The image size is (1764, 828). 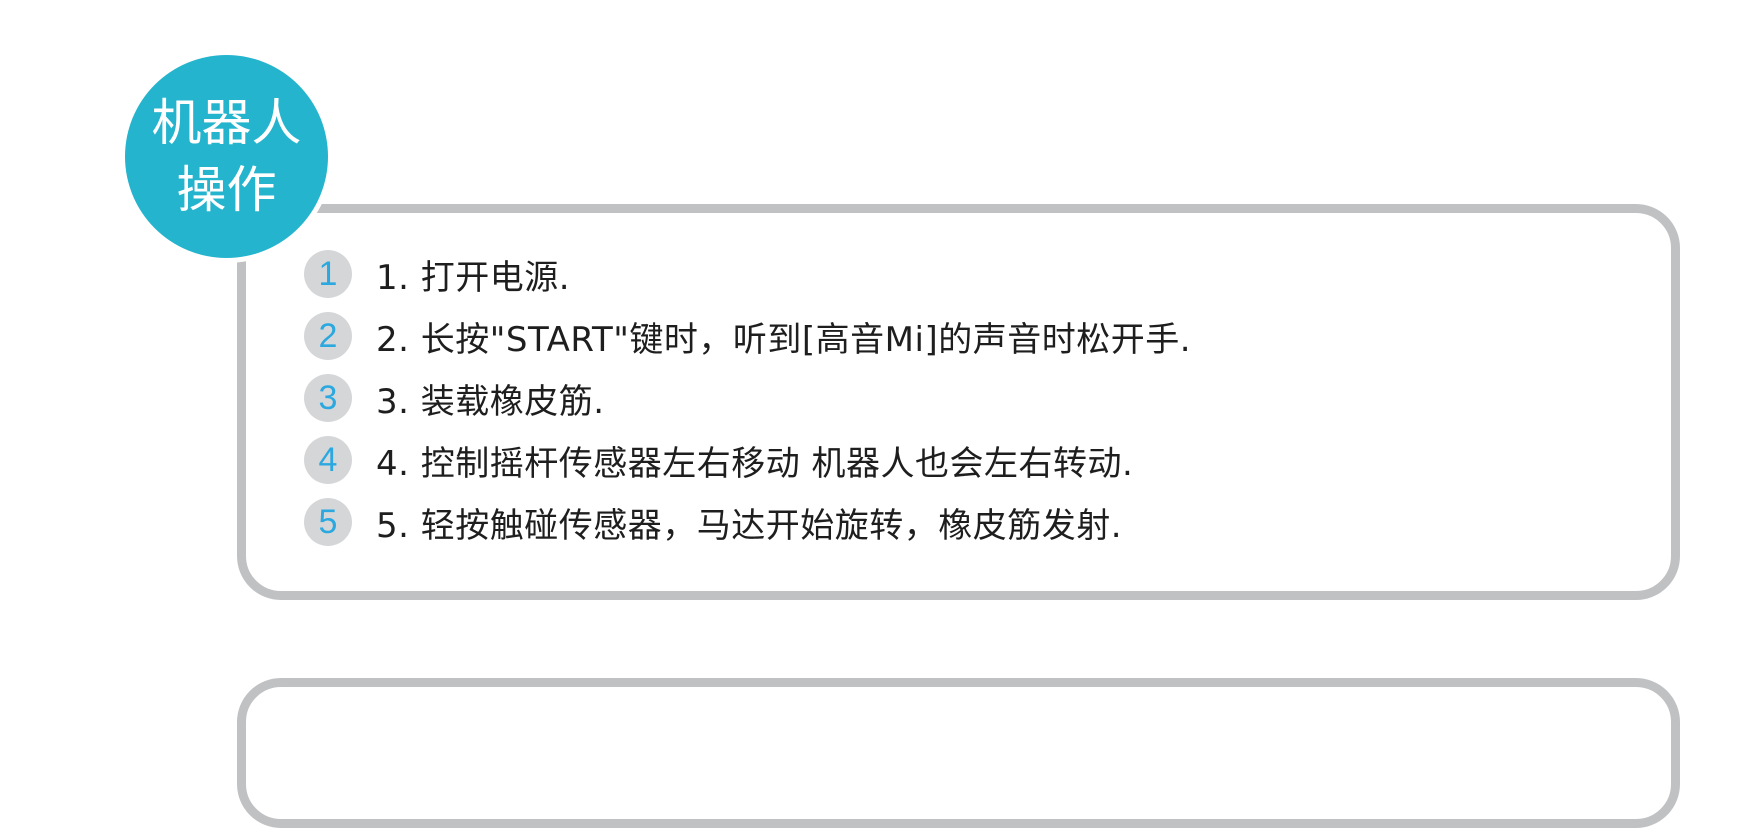 I want to click on section-badge: 机器人 操作, so click(x=226, y=156).